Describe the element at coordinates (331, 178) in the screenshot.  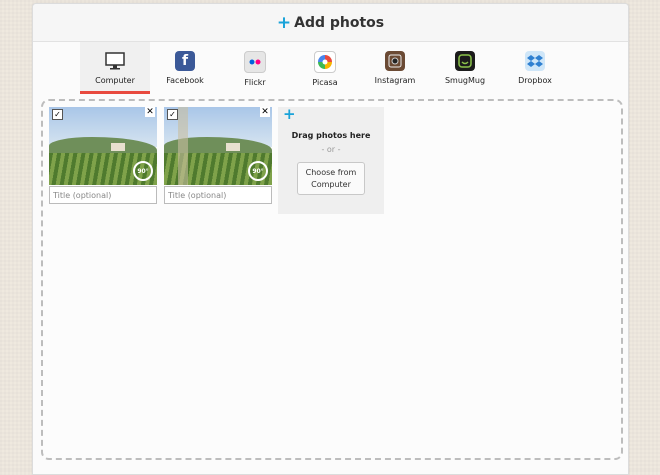
I see `choose-from-computer-button: Choose from Computer` at that location.